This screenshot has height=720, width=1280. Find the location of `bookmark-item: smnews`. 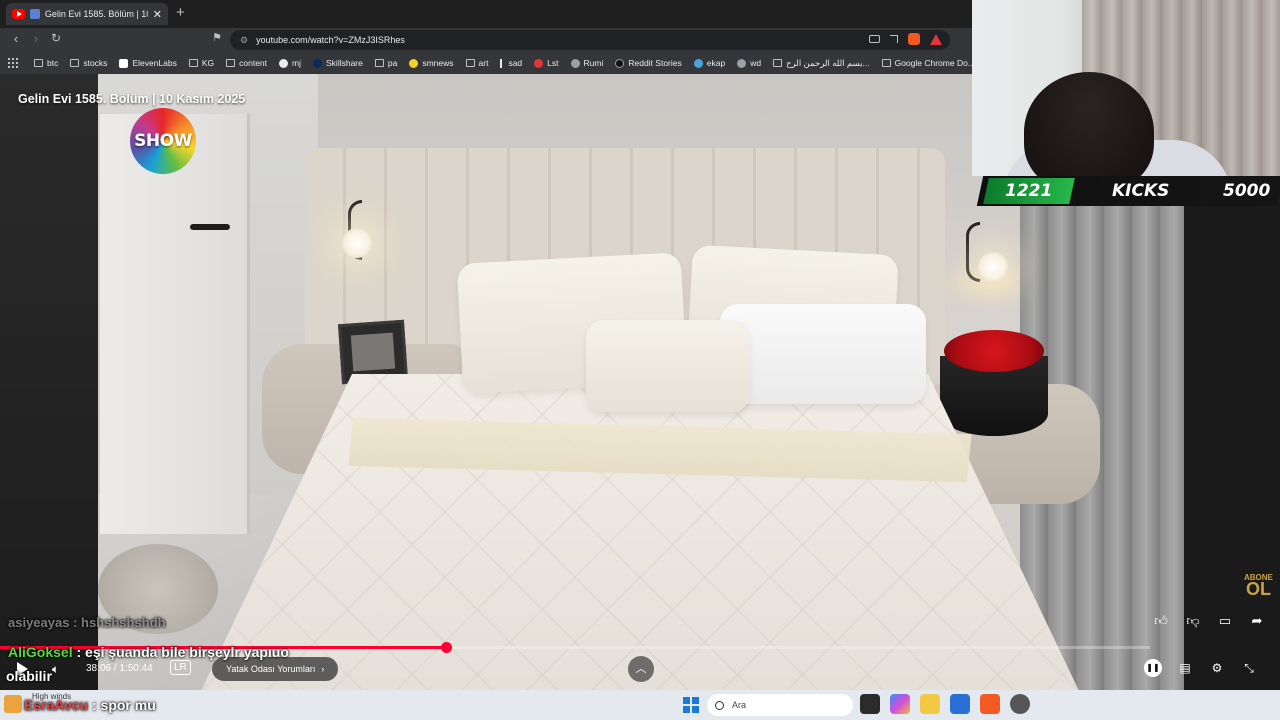

bookmark-item: smnews is located at coordinates (431, 63).